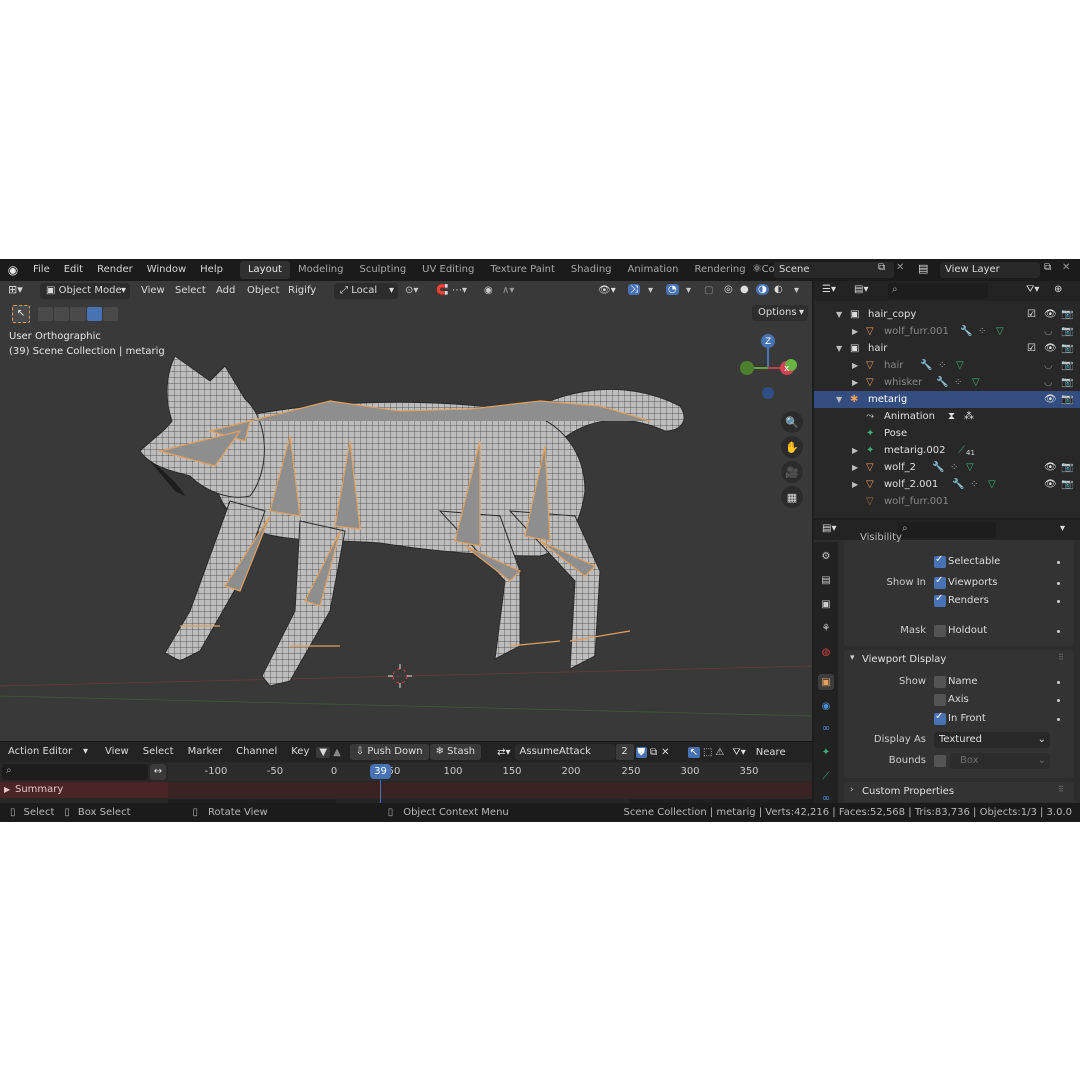  What do you see at coordinates (940, 600) in the screenshot?
I see `renders-checkbox` at bounding box center [940, 600].